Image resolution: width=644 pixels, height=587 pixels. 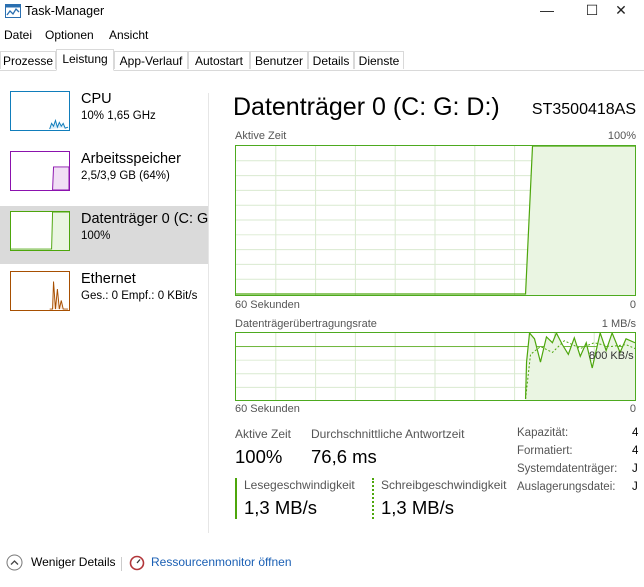 What do you see at coordinates (322, 563) in the screenshot?
I see `footer-bar: Weniger Details Ressourcenmonitor öffnen` at bounding box center [322, 563].